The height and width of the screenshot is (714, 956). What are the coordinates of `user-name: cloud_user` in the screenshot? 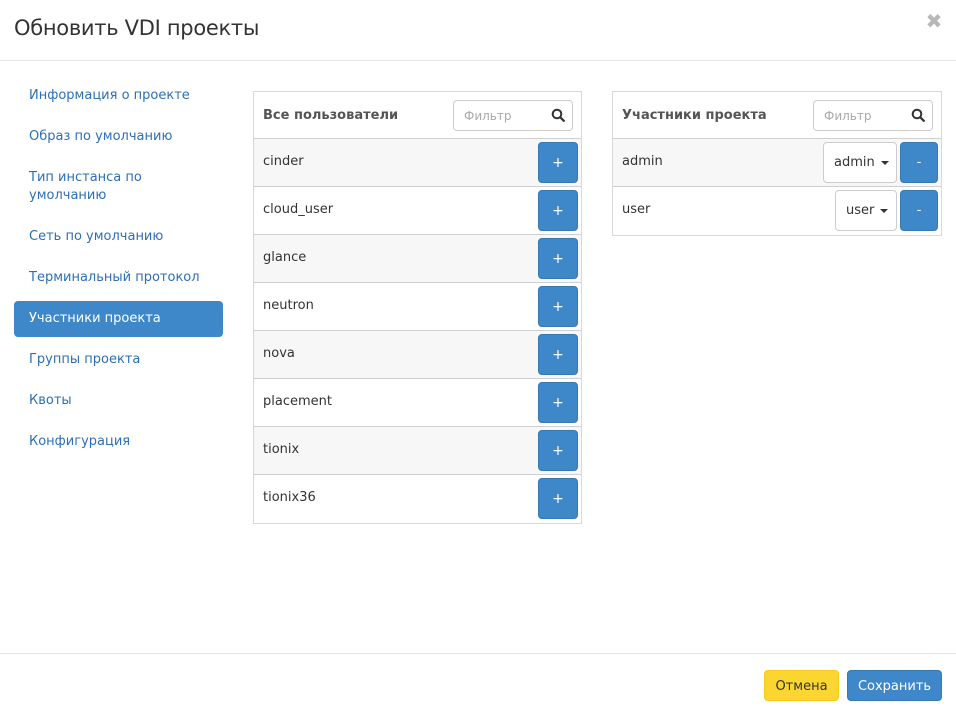 It's located at (298, 209).